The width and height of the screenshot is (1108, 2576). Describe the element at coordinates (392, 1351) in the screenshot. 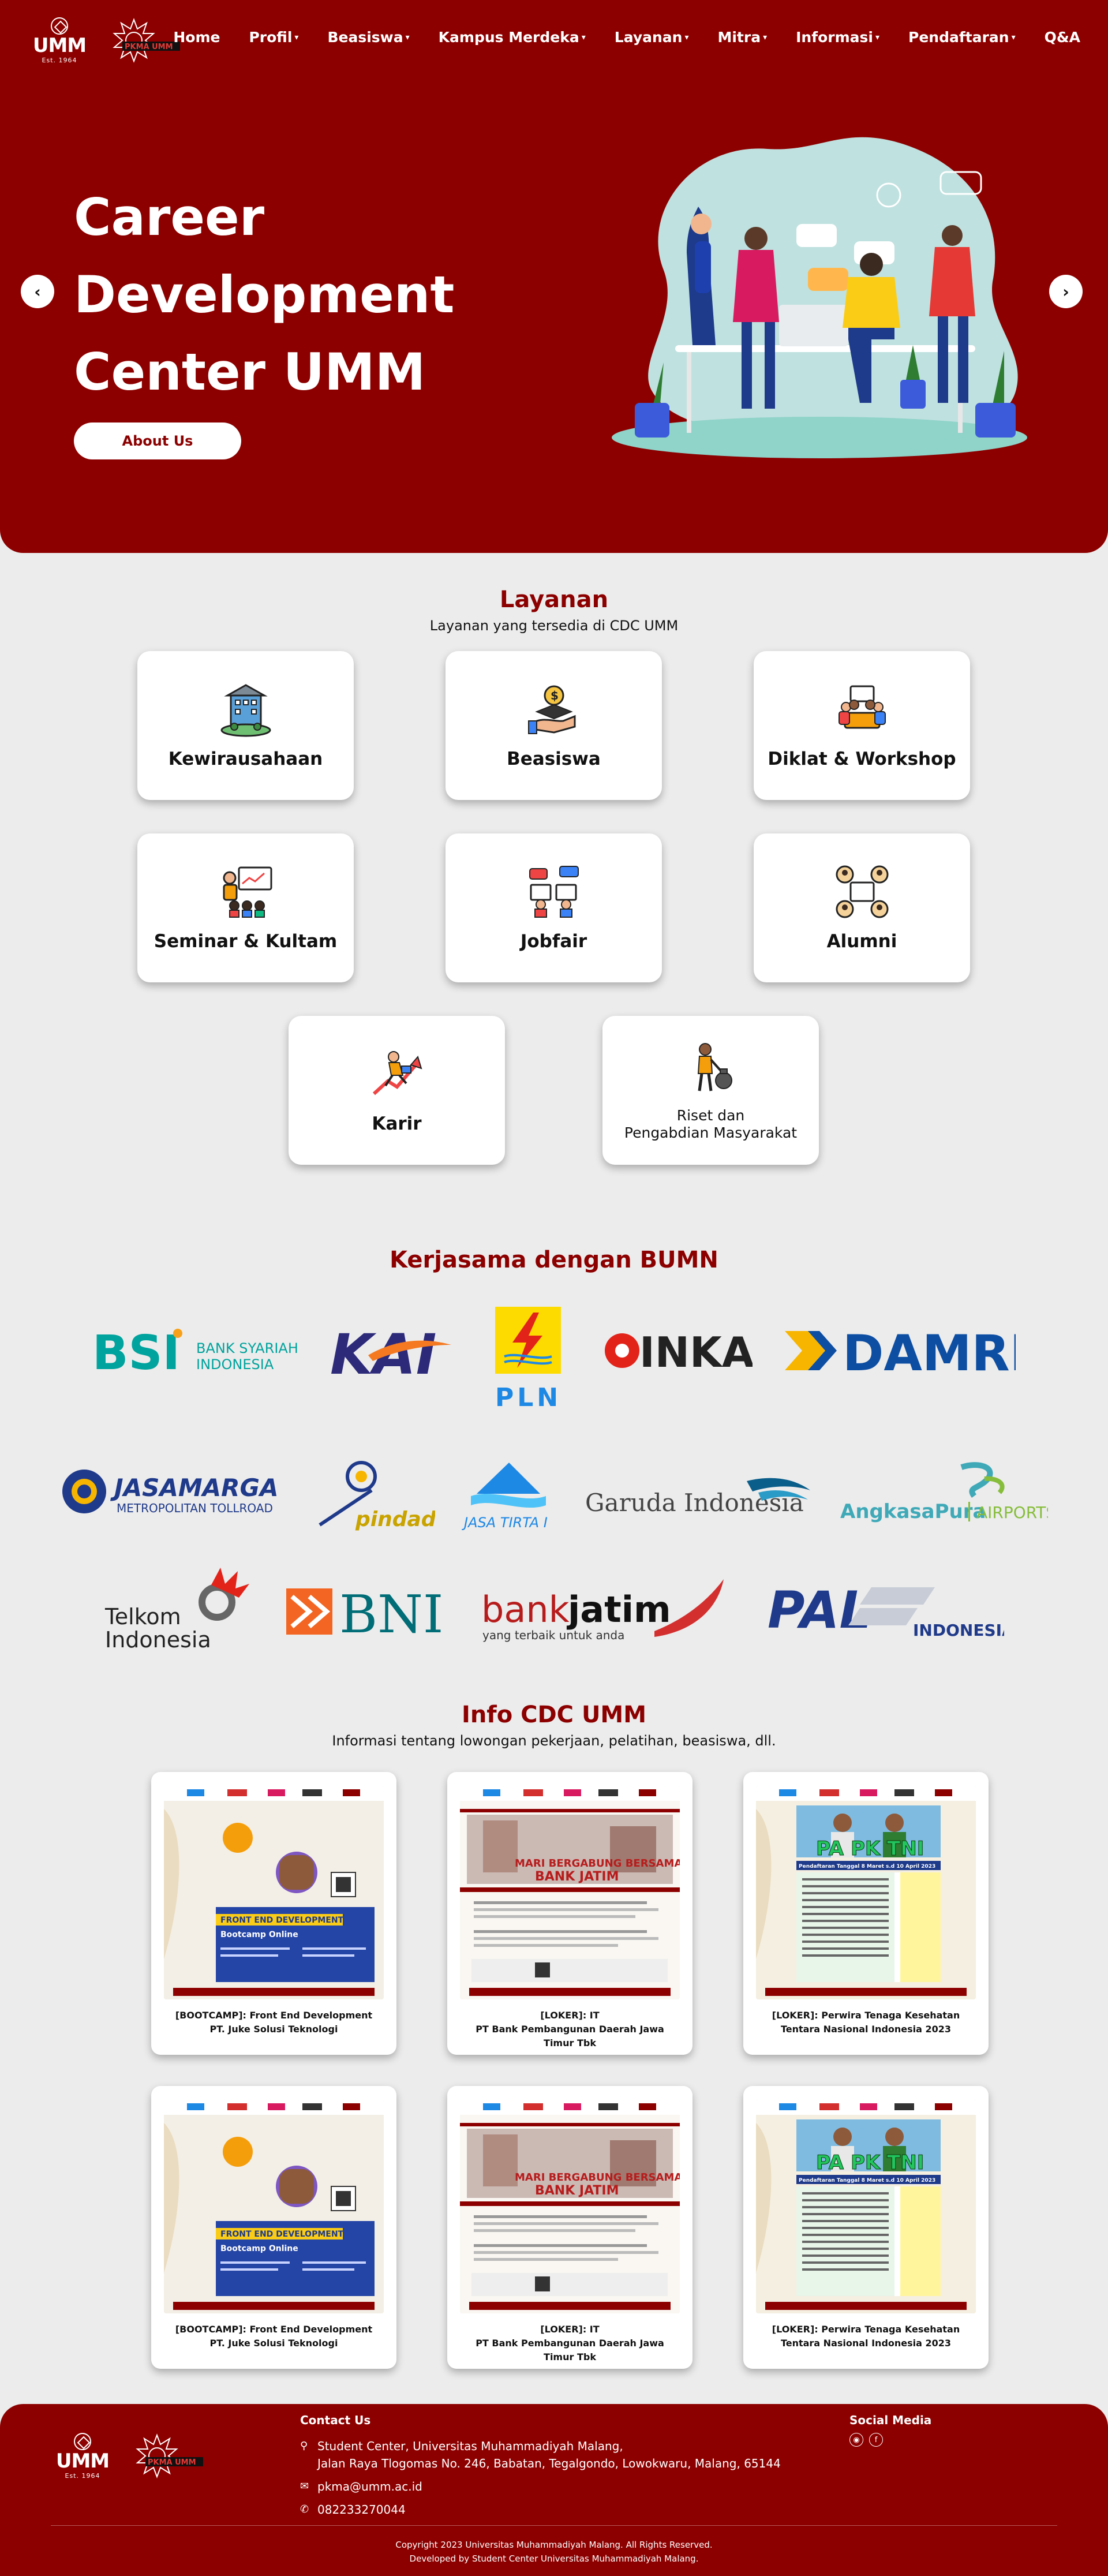

I see `kai-logo: KAI` at that location.